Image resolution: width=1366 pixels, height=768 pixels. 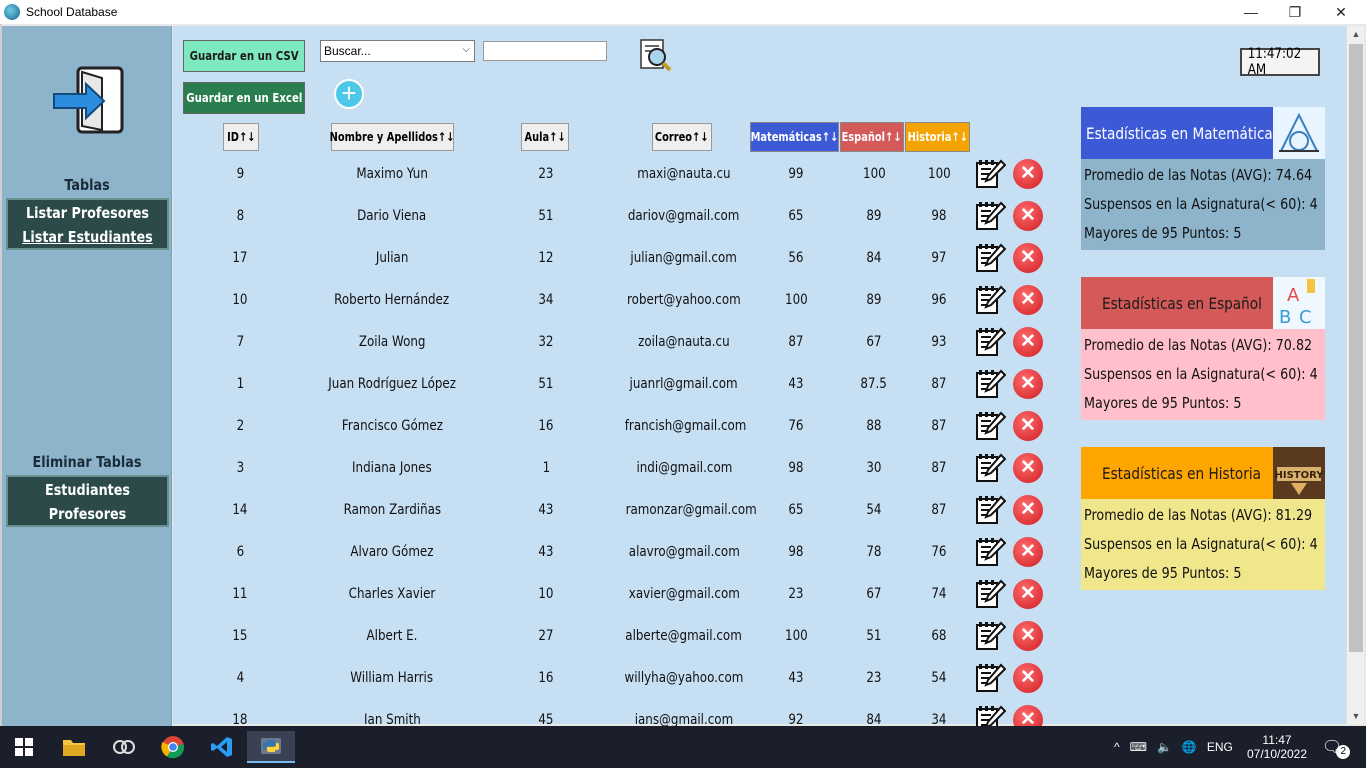 I want to click on cell-math: 99, so click(x=796, y=174).